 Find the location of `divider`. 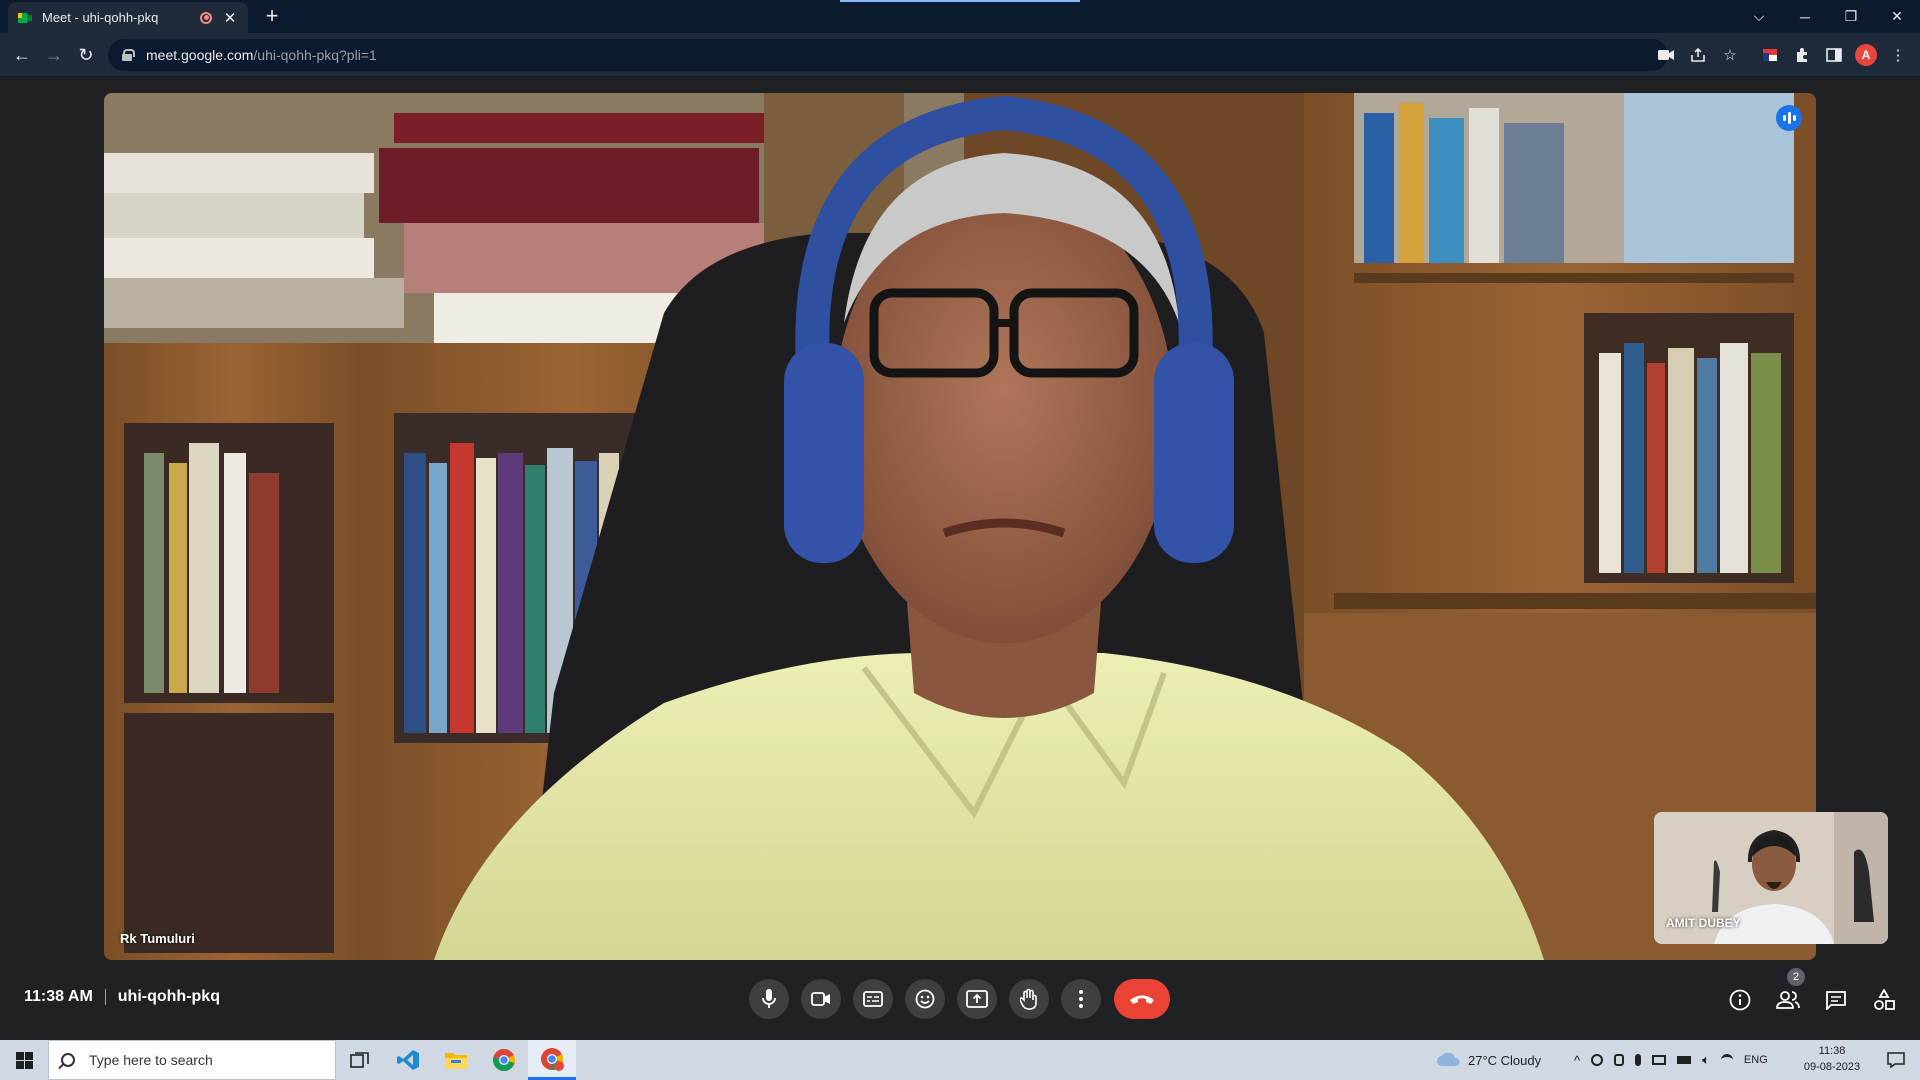

divider is located at coordinates (105, 997).